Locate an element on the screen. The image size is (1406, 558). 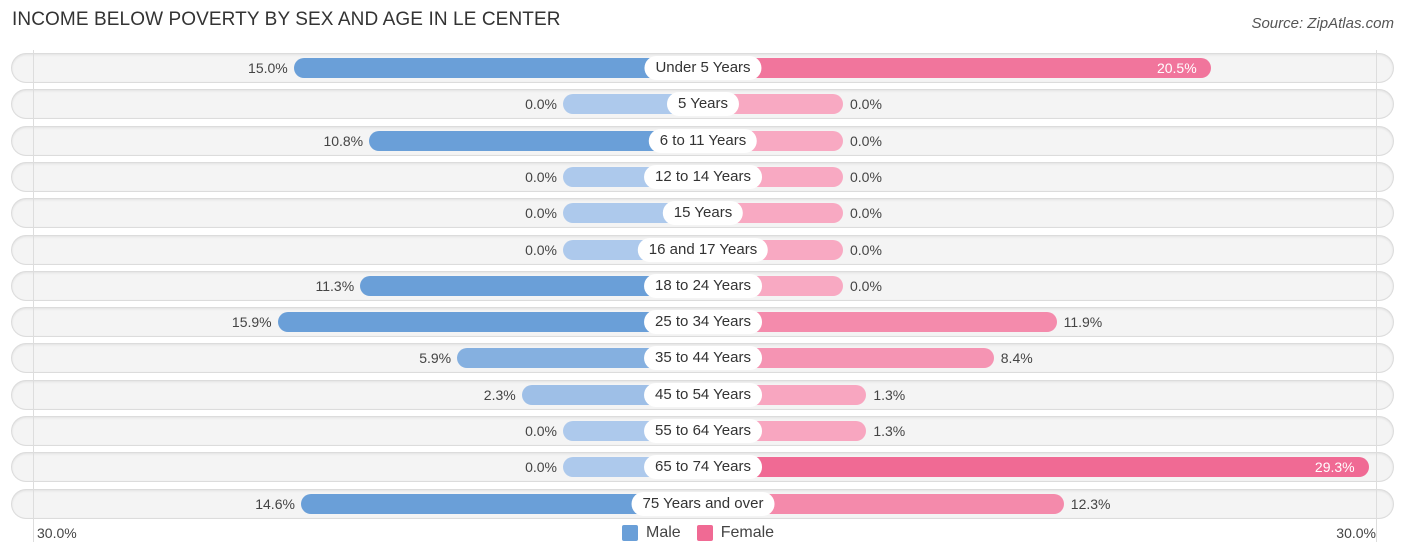
right-axis-line is located at coordinates (1376, 296).